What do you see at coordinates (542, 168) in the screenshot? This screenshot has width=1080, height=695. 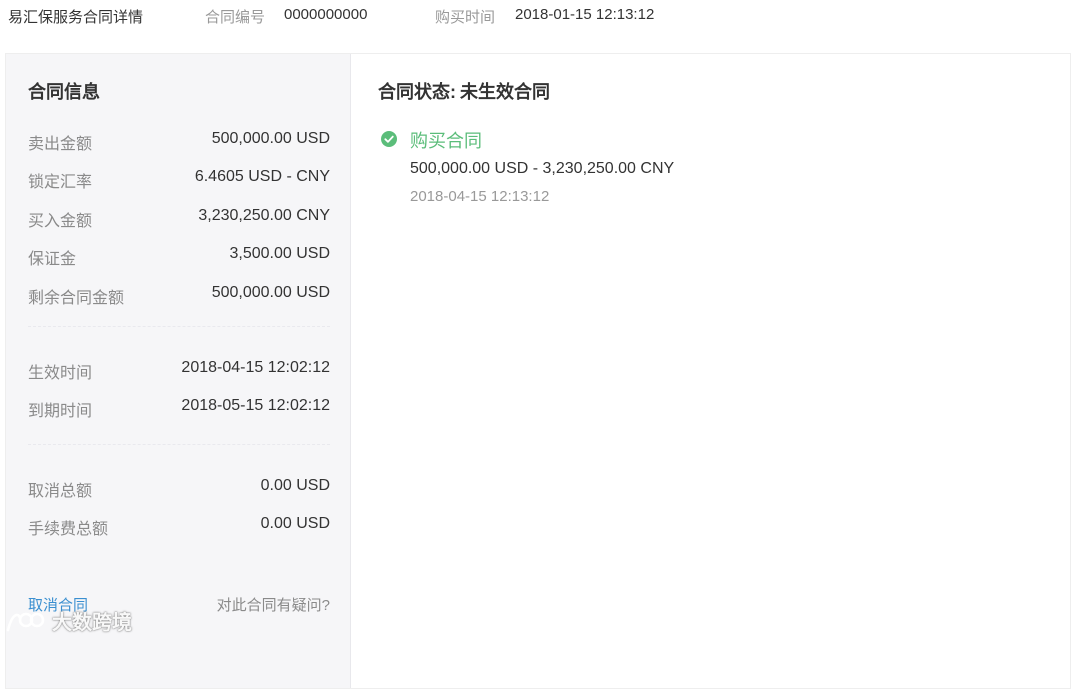 I see `timeline-step-detail: 500,000.00 USD - 3,230,250.00 CNY` at bounding box center [542, 168].